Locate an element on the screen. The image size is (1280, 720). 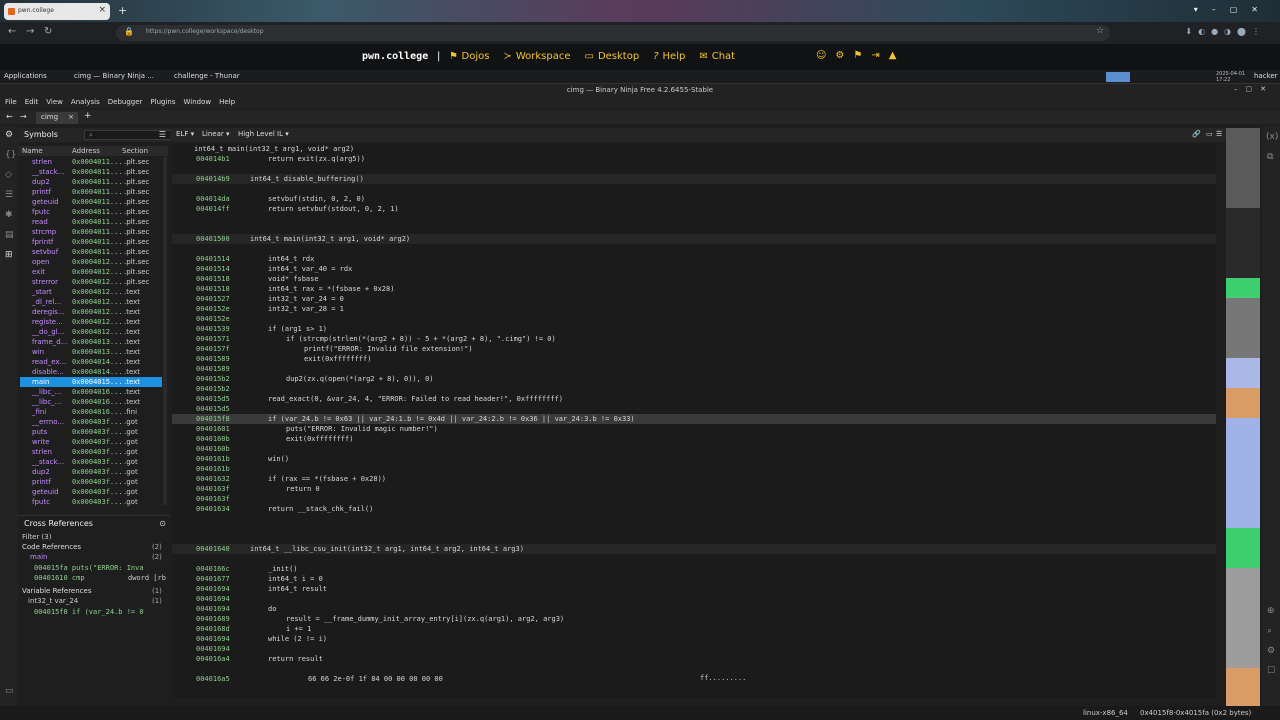
symbol-row: printf 0x0004011... .plt.sec is located at coordinates (91, 192).